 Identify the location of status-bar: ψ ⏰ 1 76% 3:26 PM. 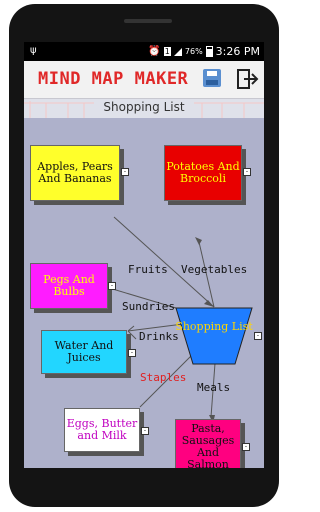
(144, 51).